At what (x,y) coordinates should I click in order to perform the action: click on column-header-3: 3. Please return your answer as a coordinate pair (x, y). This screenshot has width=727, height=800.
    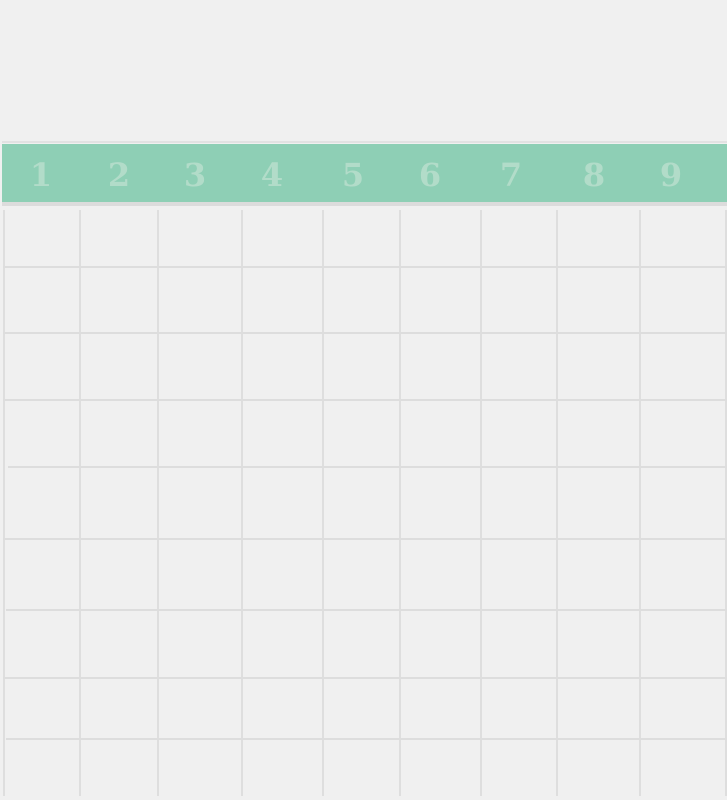
    Looking at the image, I should click on (195, 175).